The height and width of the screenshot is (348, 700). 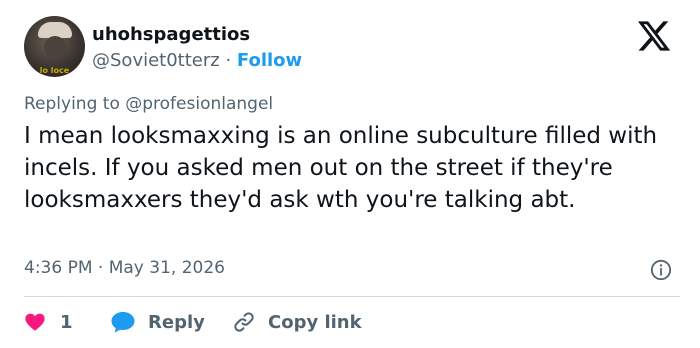 I want to click on reply-button: Reply, so click(x=157, y=322).